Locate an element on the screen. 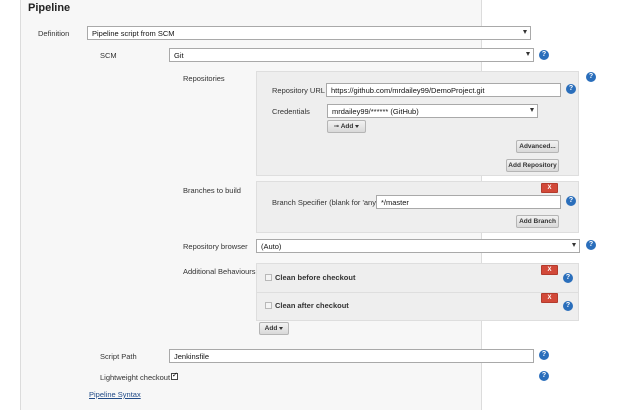  script-path-label: Script Path is located at coordinates (118, 356).